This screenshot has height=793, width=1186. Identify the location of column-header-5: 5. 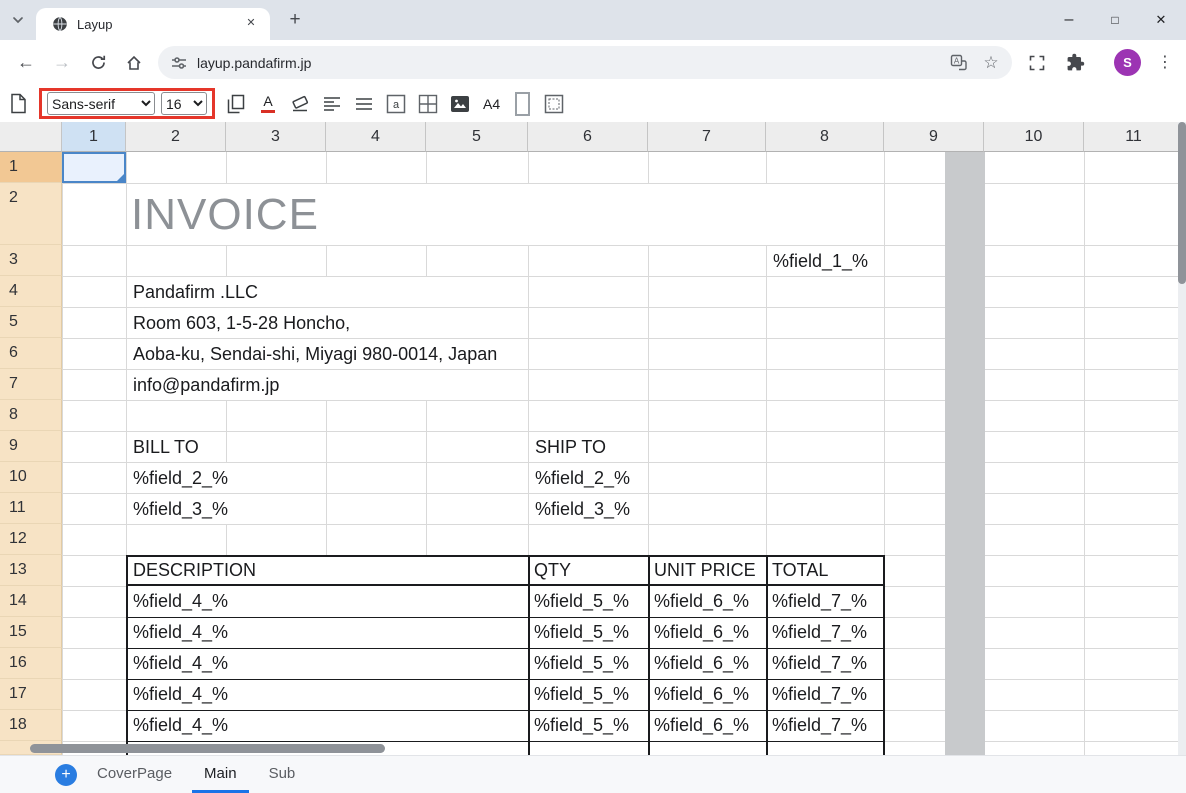
(477, 137).